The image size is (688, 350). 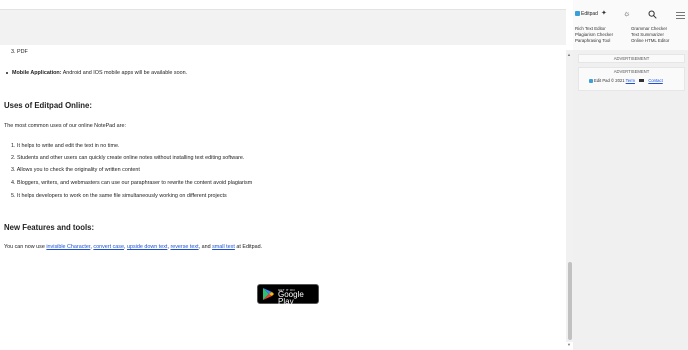 What do you see at coordinates (291, 298) in the screenshot?
I see `google-play-label: Google Play` at bounding box center [291, 298].